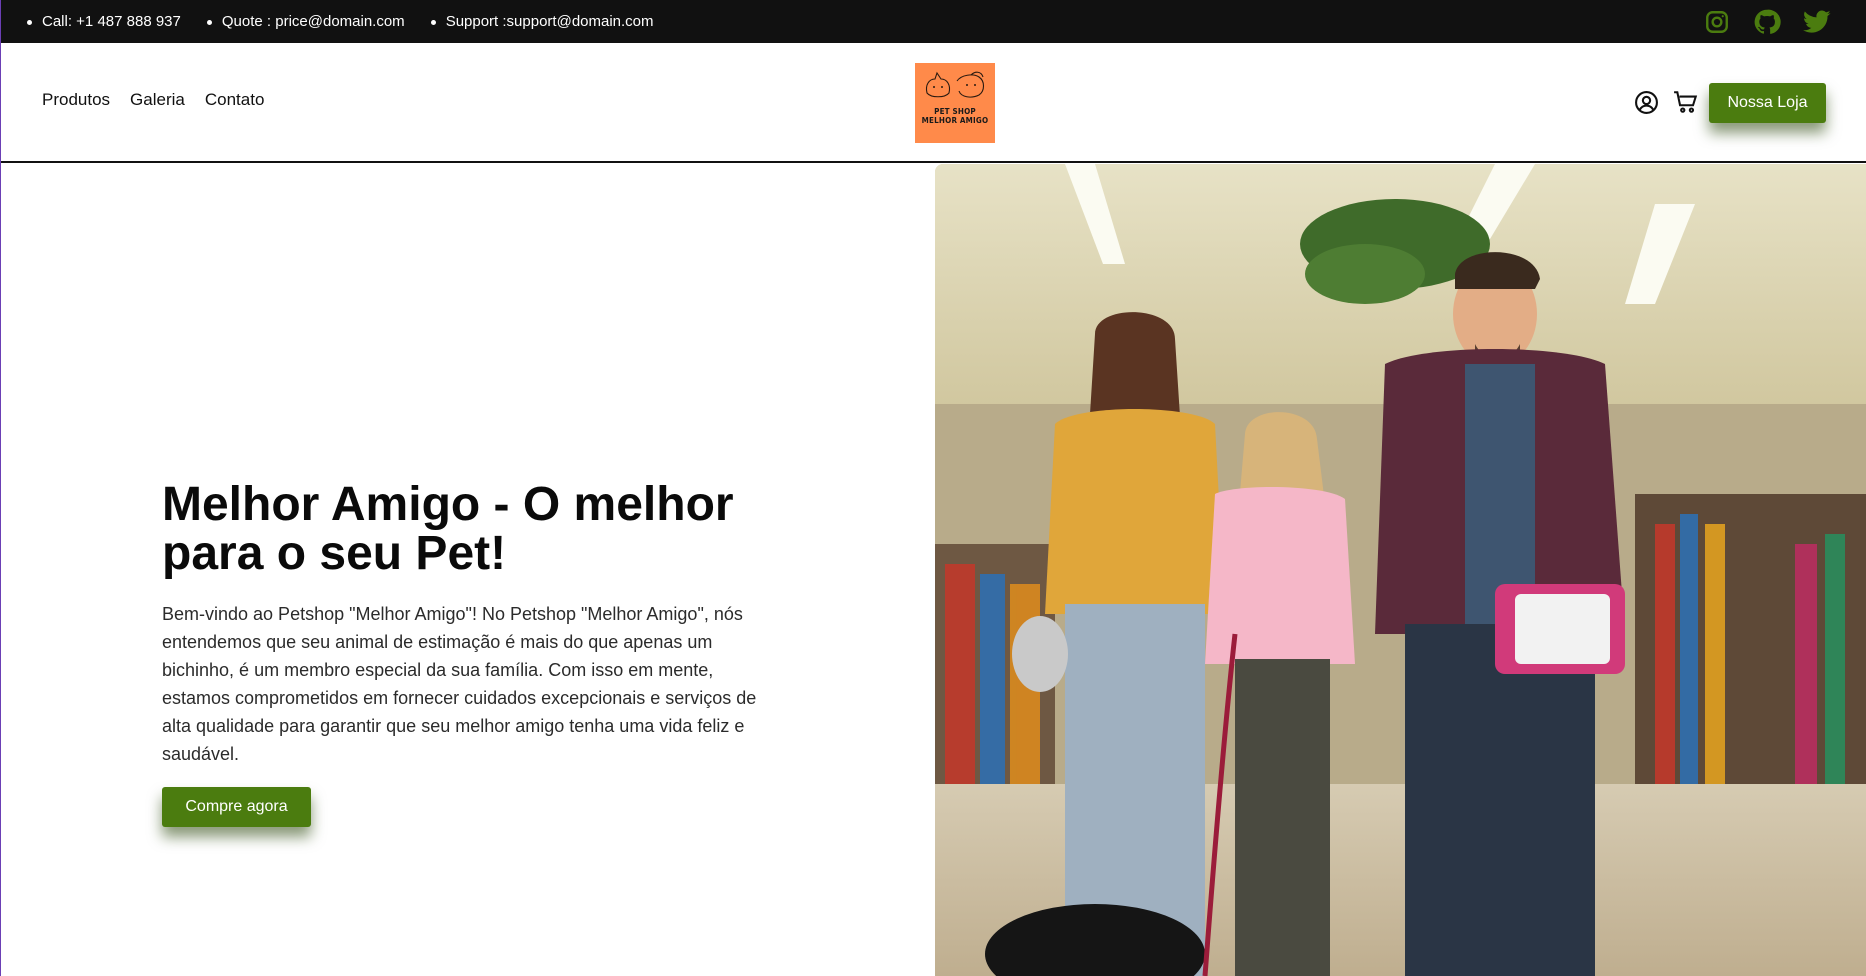 This screenshot has width=1866, height=976. Describe the element at coordinates (1666, 102) in the screenshot. I see `header-icons` at that location.